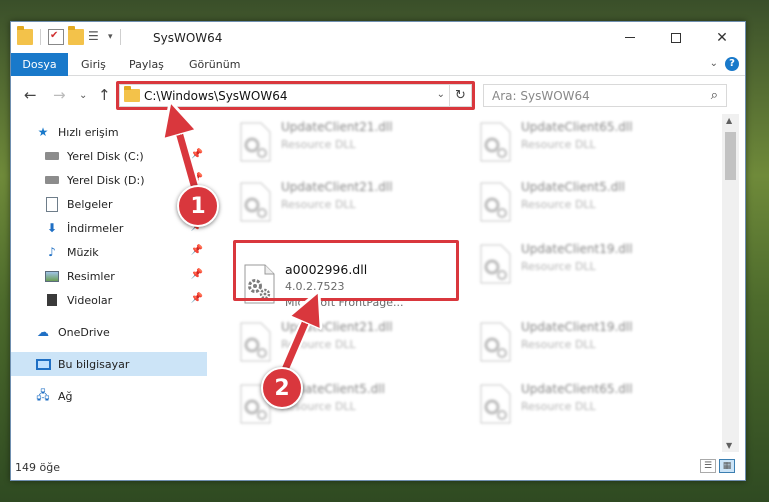  Describe the element at coordinates (30, 95) in the screenshot. I see `back-arrow-icon: ←` at that location.